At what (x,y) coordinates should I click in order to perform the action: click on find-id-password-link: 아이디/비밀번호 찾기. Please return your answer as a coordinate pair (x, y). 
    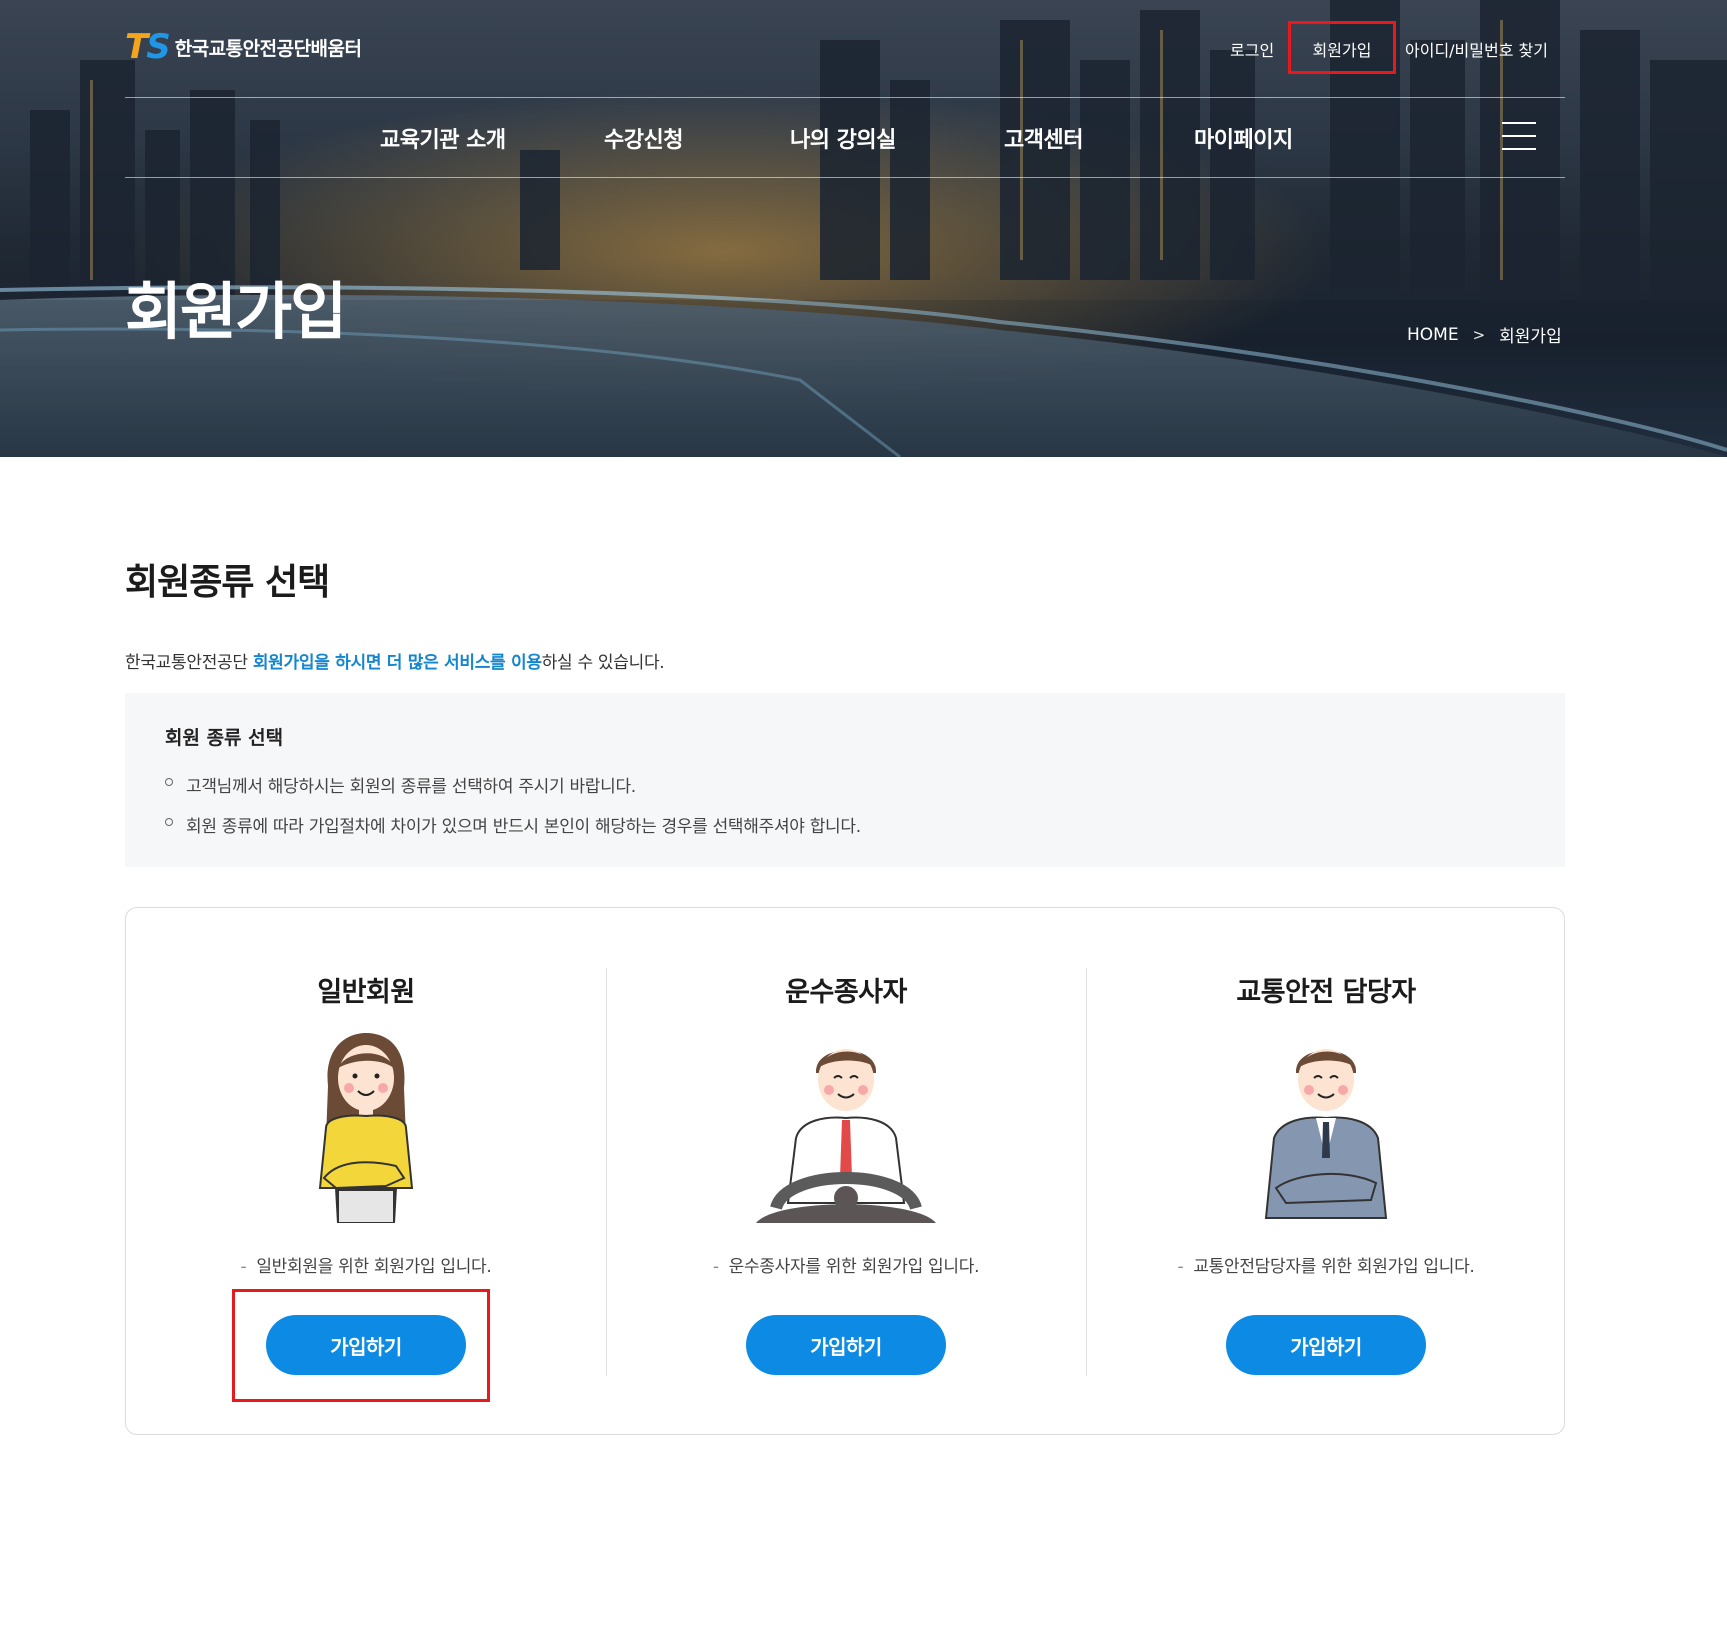
    Looking at the image, I should click on (1476, 49).